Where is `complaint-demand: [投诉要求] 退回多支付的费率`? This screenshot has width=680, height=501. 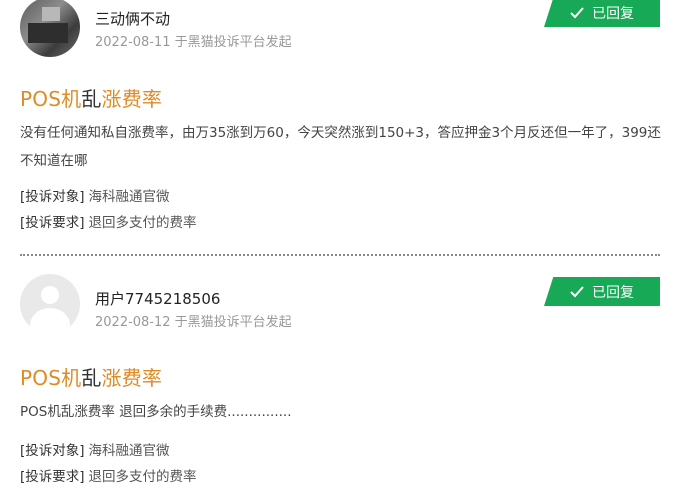
complaint-demand: [投诉要求] 退回多支付的费率 is located at coordinates (108, 475).